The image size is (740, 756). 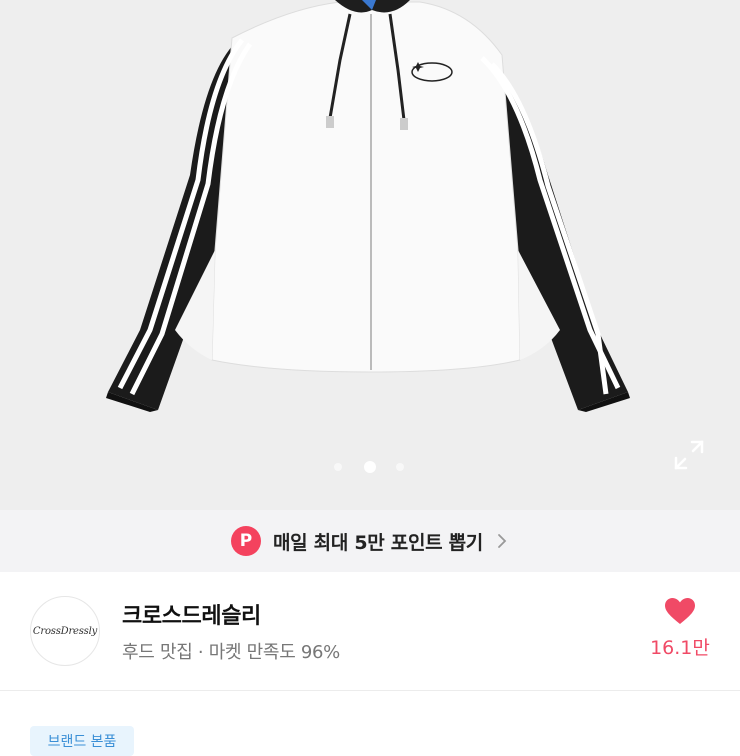 I want to click on chevron-right-icon, so click(x=502, y=541).